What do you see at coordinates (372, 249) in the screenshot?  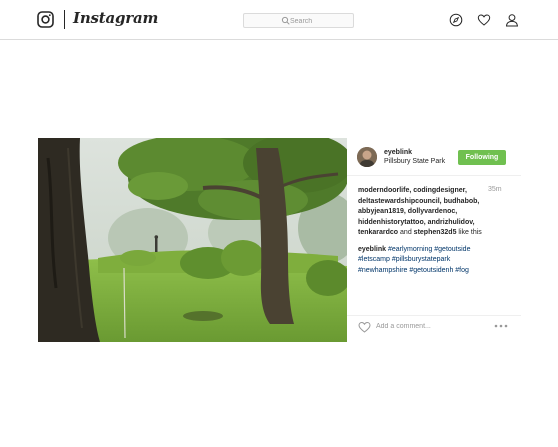 I see `caption-username: eyeblink` at bounding box center [372, 249].